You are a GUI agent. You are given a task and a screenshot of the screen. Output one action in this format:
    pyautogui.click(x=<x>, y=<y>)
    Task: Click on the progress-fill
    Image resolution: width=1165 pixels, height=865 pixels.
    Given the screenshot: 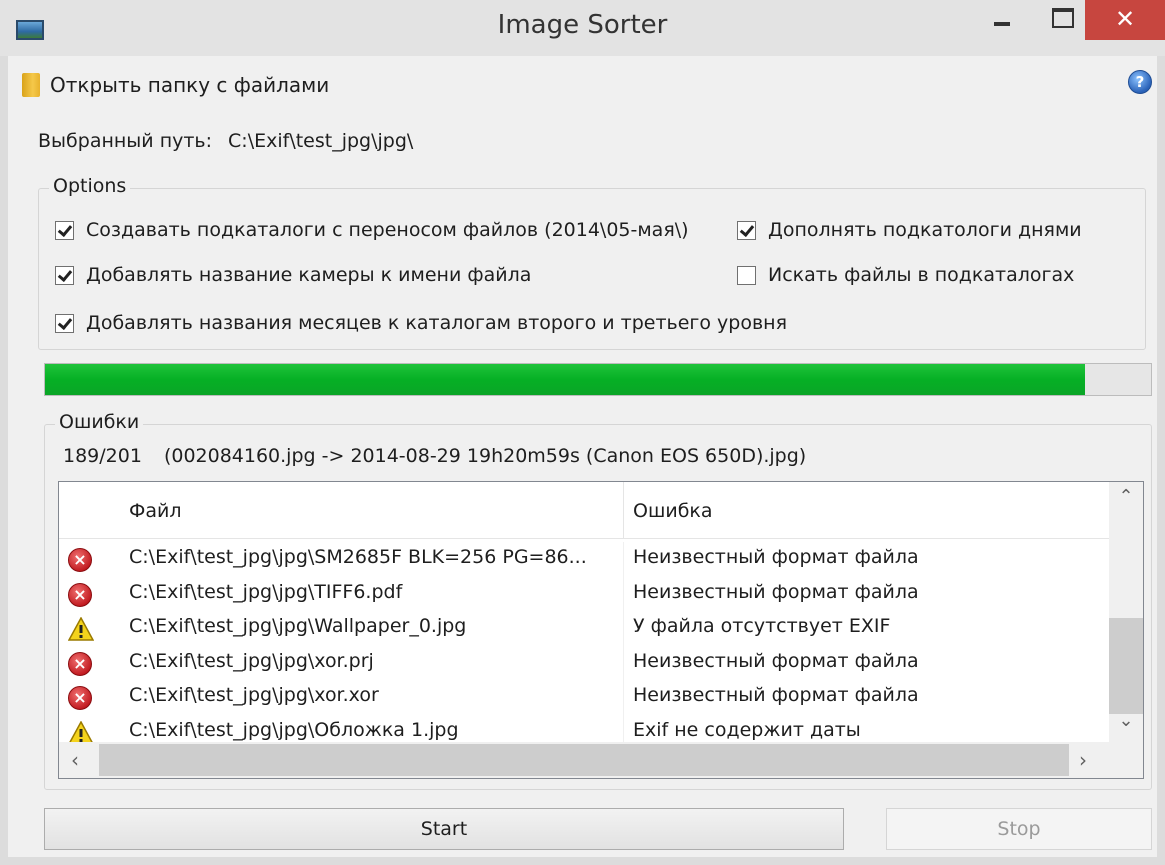 What is the action you would take?
    pyautogui.click(x=565, y=379)
    